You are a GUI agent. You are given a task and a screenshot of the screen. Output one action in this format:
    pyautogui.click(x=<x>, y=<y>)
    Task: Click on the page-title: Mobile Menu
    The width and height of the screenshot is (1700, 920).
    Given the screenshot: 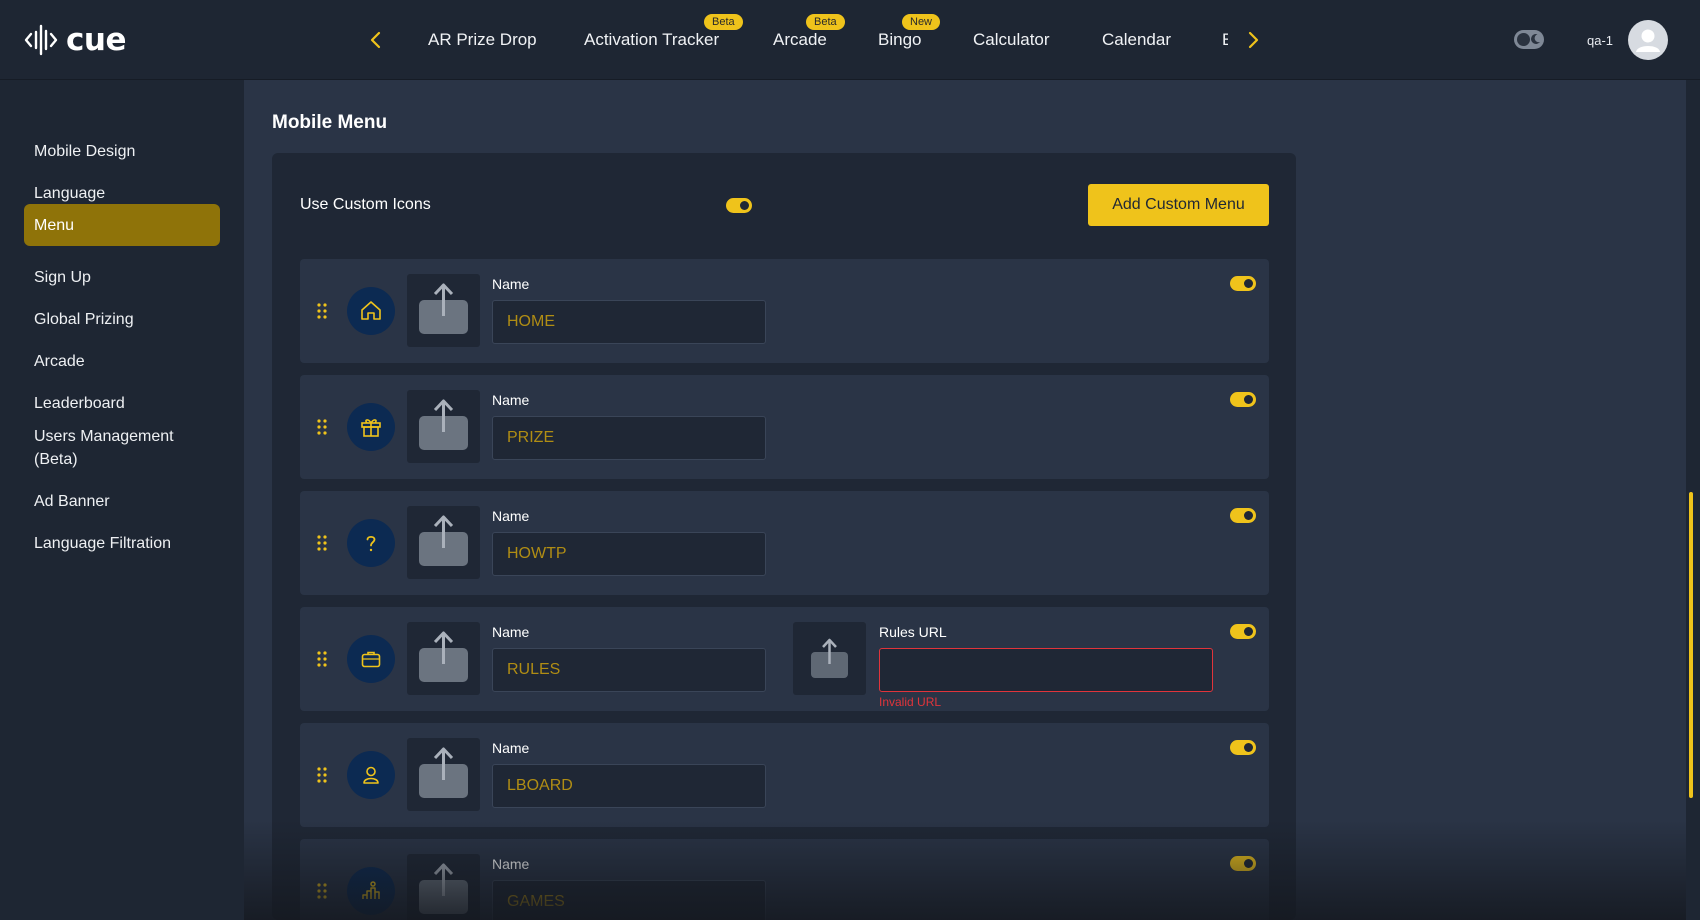 What is the action you would take?
    pyautogui.click(x=330, y=122)
    